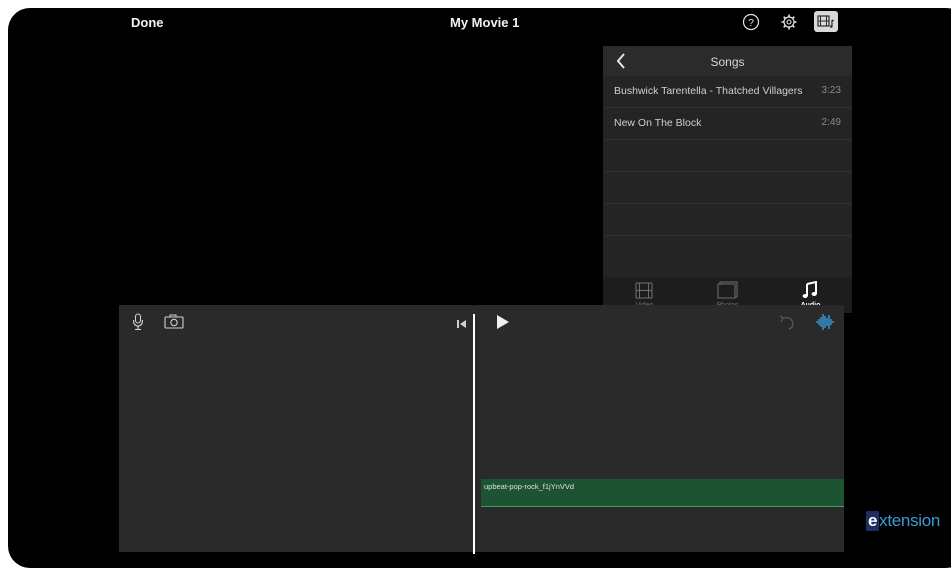 The image size is (951, 568). What do you see at coordinates (662, 493) in the screenshot?
I see `audio-clip: upbeat-pop-rock_f1jYnVVd` at bounding box center [662, 493].